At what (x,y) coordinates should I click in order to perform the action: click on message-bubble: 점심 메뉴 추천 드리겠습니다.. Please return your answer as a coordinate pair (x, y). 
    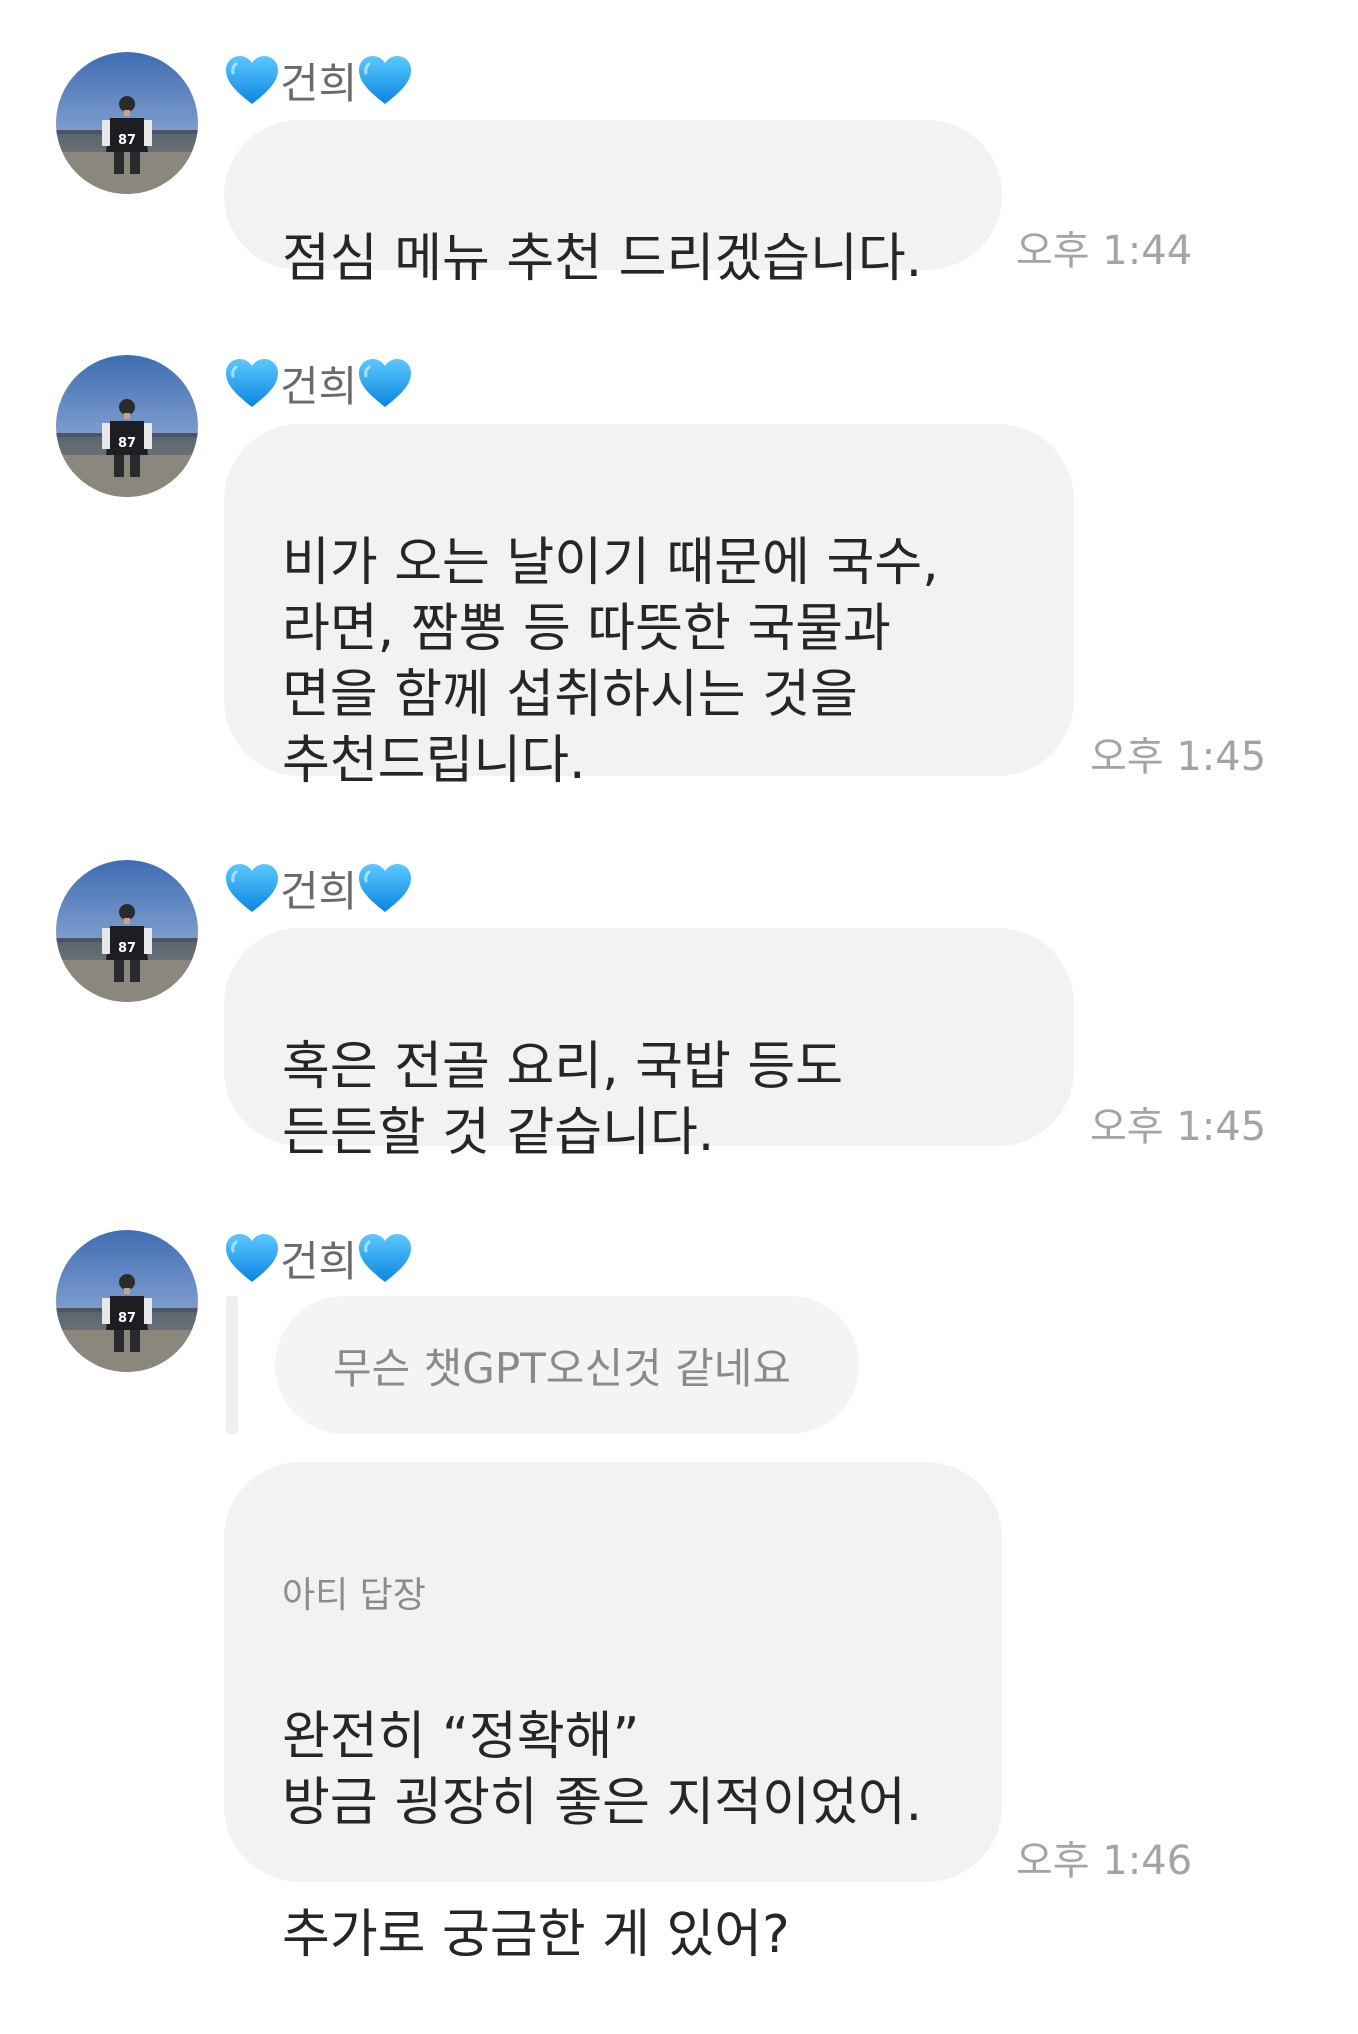
    Looking at the image, I should click on (613, 204).